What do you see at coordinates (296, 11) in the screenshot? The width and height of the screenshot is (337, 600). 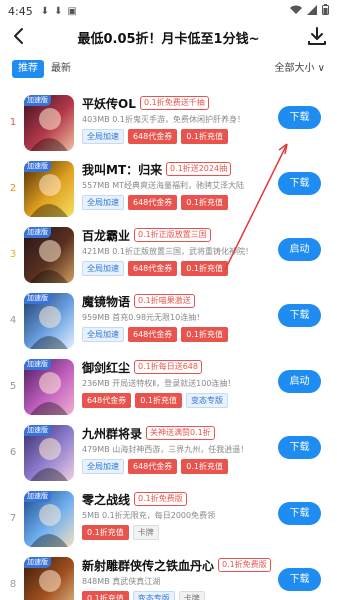 I see `wifi-icon` at bounding box center [296, 11].